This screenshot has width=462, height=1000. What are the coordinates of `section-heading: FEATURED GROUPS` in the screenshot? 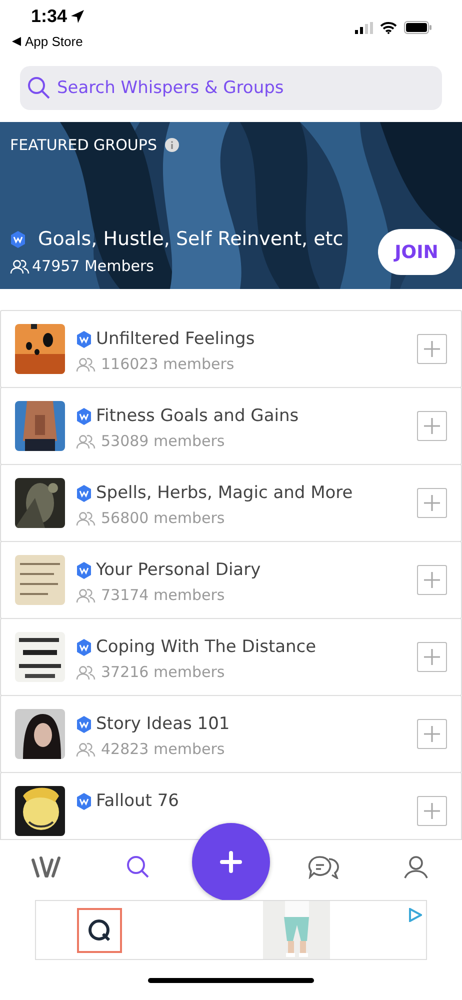 It's located at (83, 145).